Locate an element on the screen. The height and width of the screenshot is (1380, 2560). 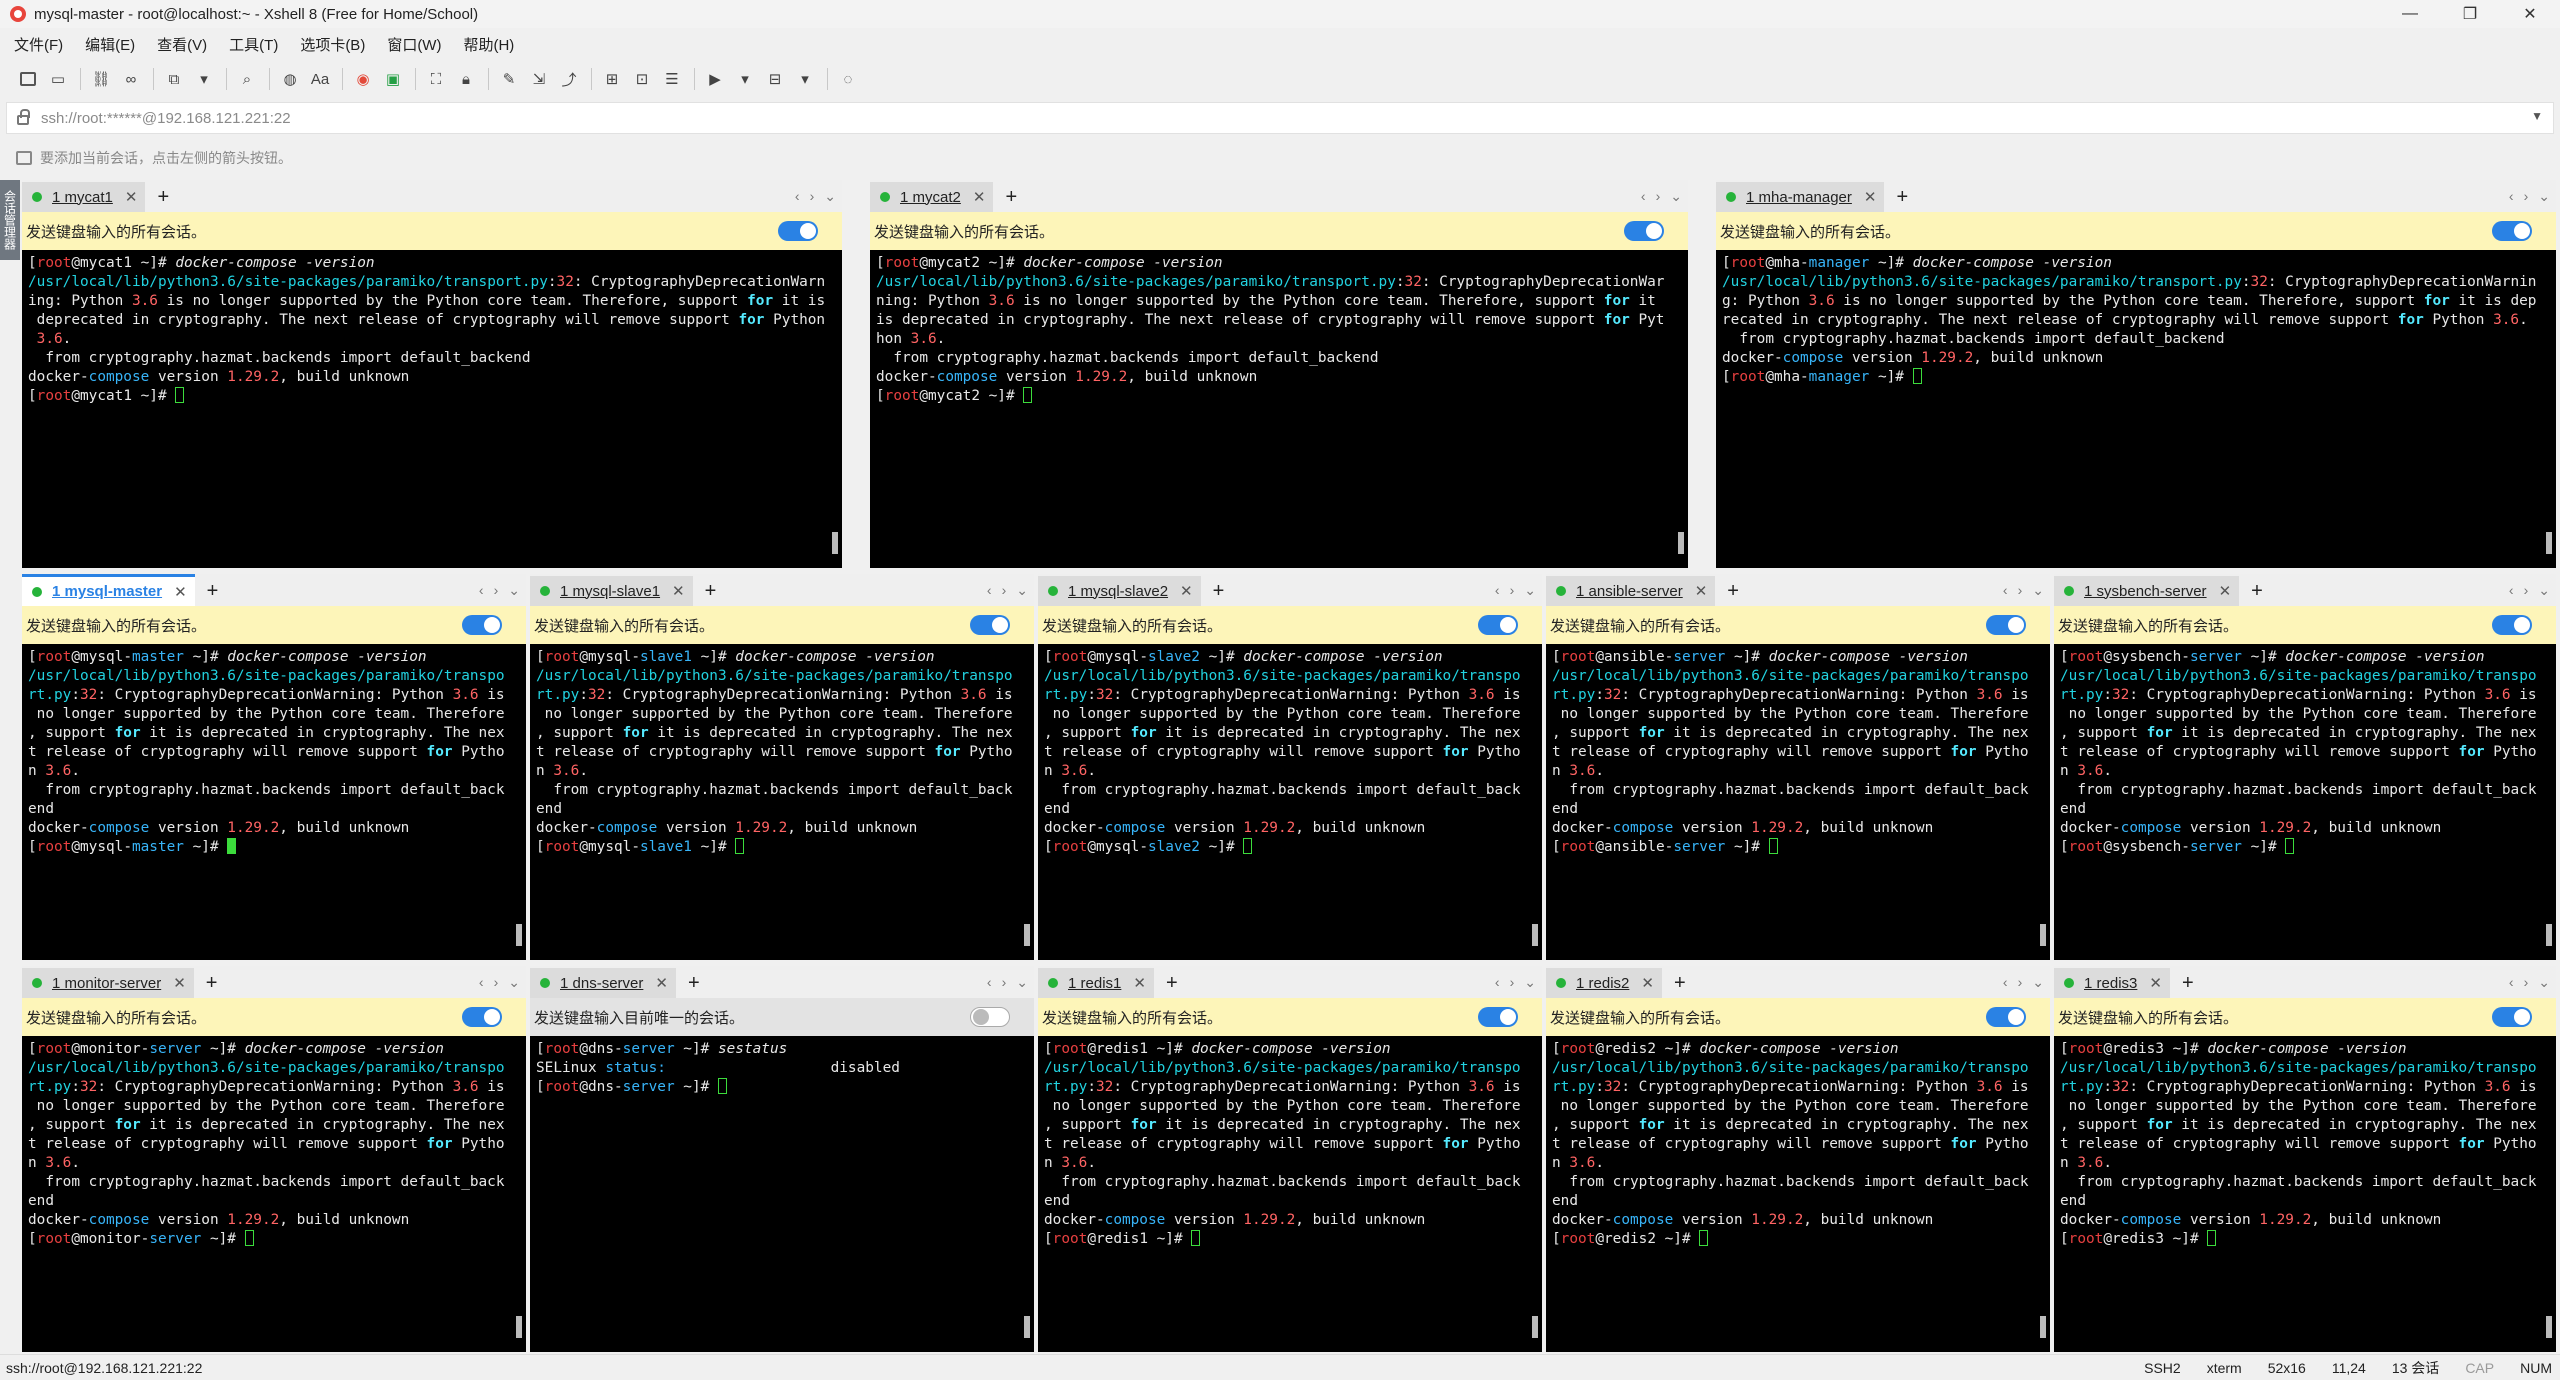
menu-file: 文件(F) is located at coordinates (38, 44).